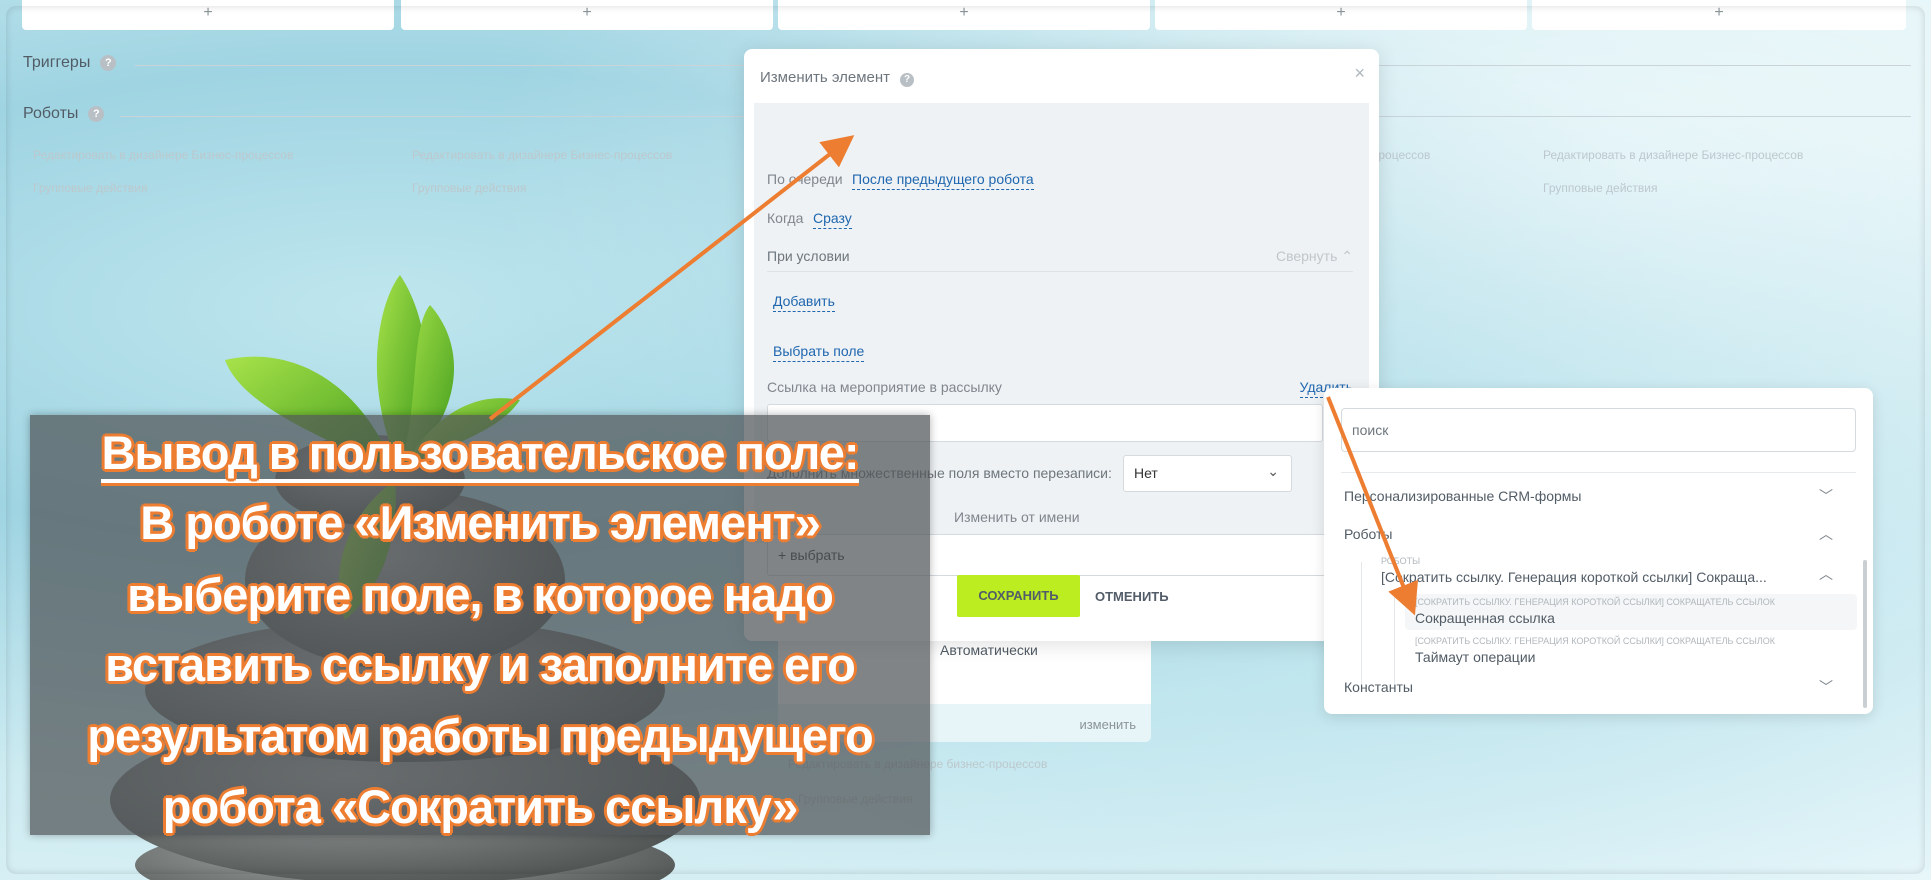 This screenshot has height=880, width=1931. Describe the element at coordinates (1347, 256) in the screenshot. I see `chevron-up-icon: ⌃` at that location.